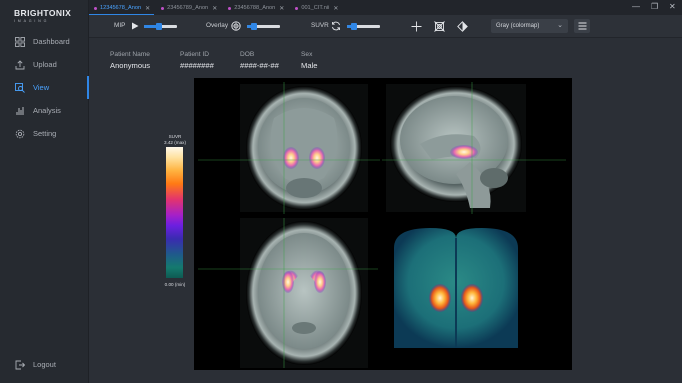  What do you see at coordinates (353, 26) in the screenshot?
I see `suvr-slider-knob` at bounding box center [353, 26].